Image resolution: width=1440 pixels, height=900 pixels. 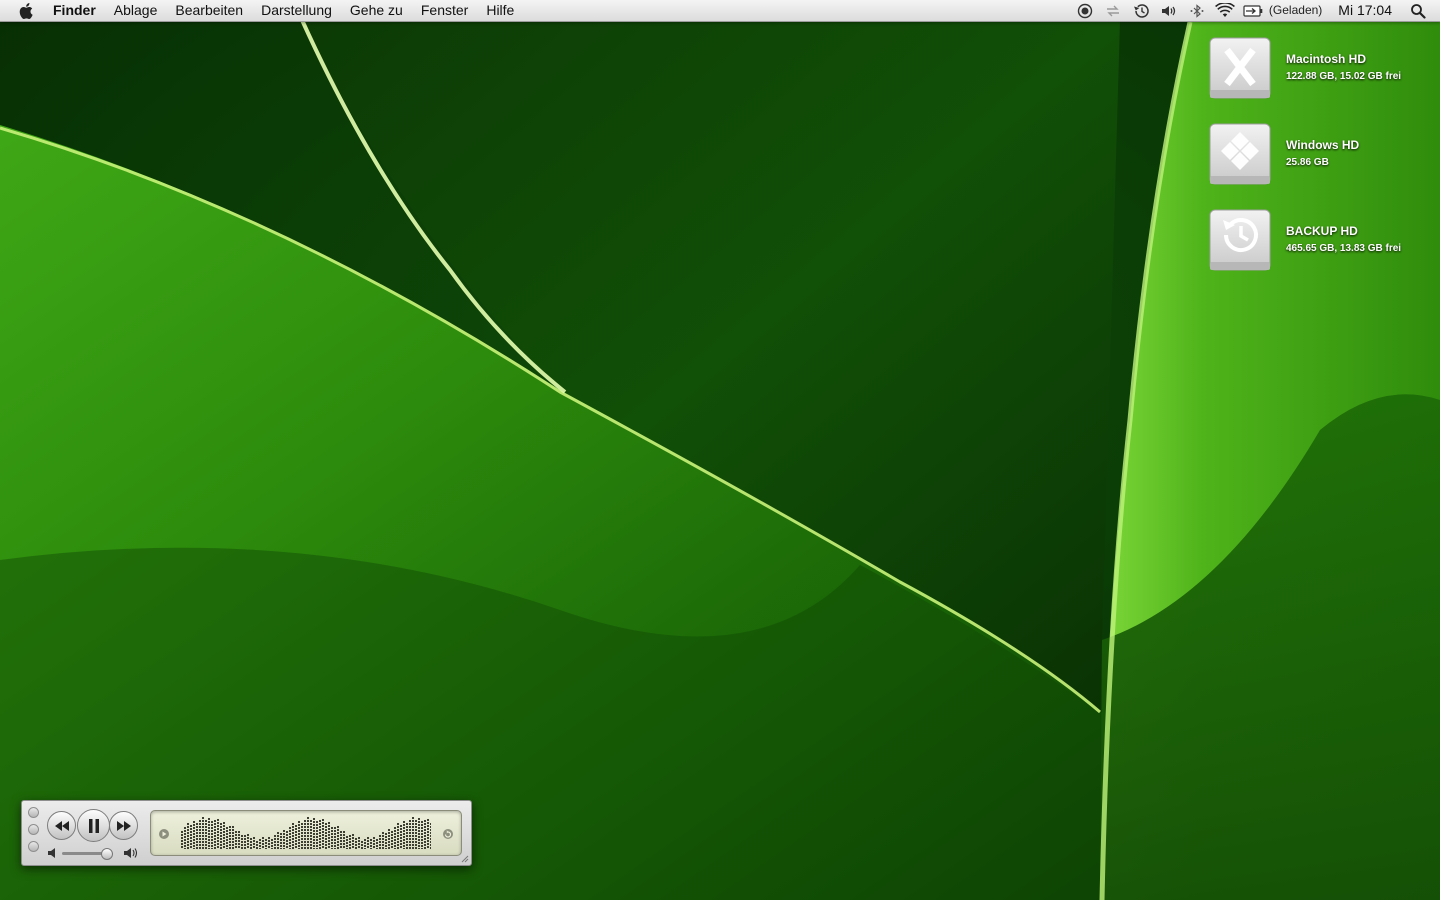 What do you see at coordinates (1297, 10) in the screenshot?
I see `battery-status-label: (Geladen)` at bounding box center [1297, 10].